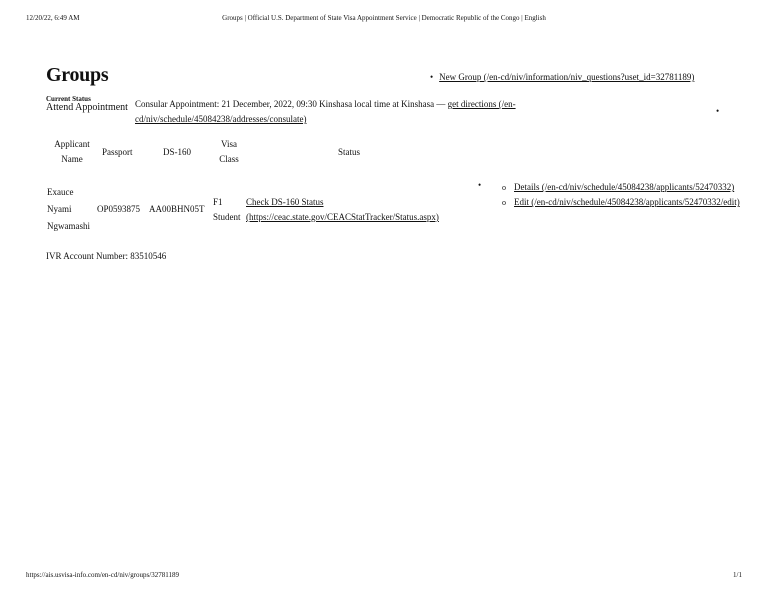  What do you see at coordinates (117, 152) in the screenshot?
I see `header-passport: Passport` at bounding box center [117, 152].